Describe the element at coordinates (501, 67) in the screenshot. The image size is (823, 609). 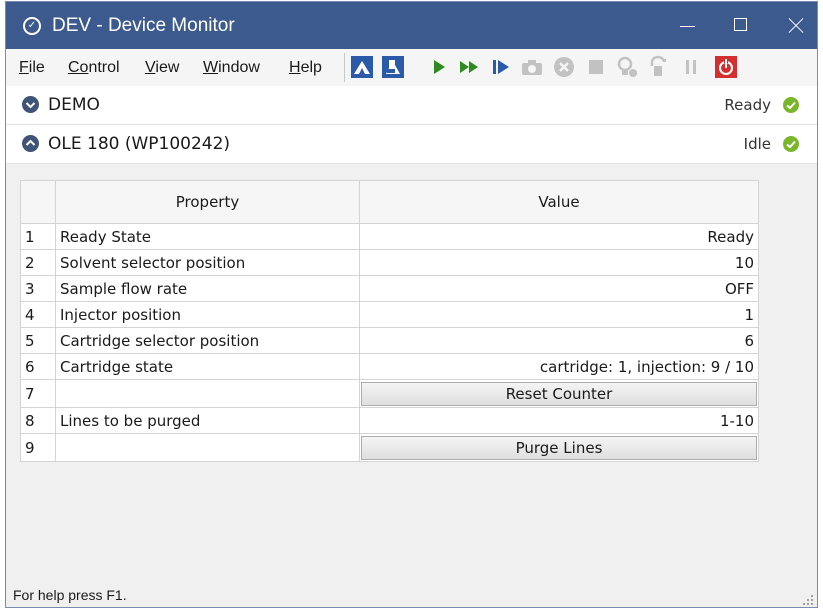
I see `step-icon` at that location.